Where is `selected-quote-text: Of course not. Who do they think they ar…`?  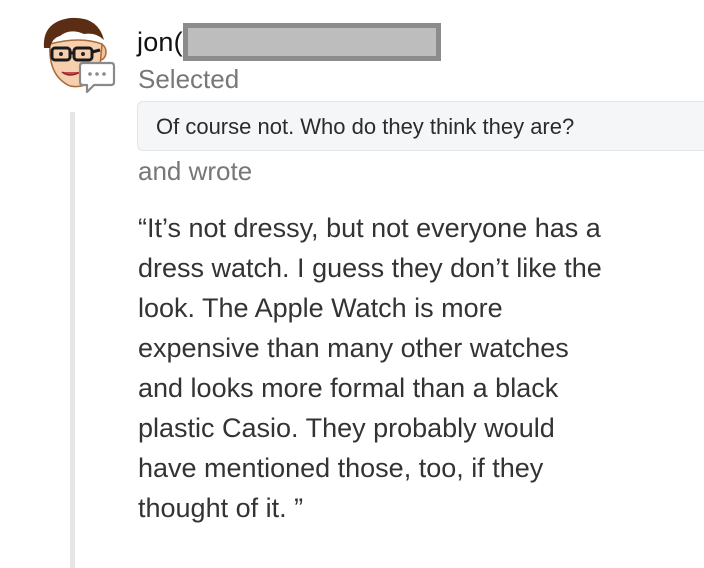 selected-quote-text: Of course not. Who do they think they ar… is located at coordinates (365, 126).